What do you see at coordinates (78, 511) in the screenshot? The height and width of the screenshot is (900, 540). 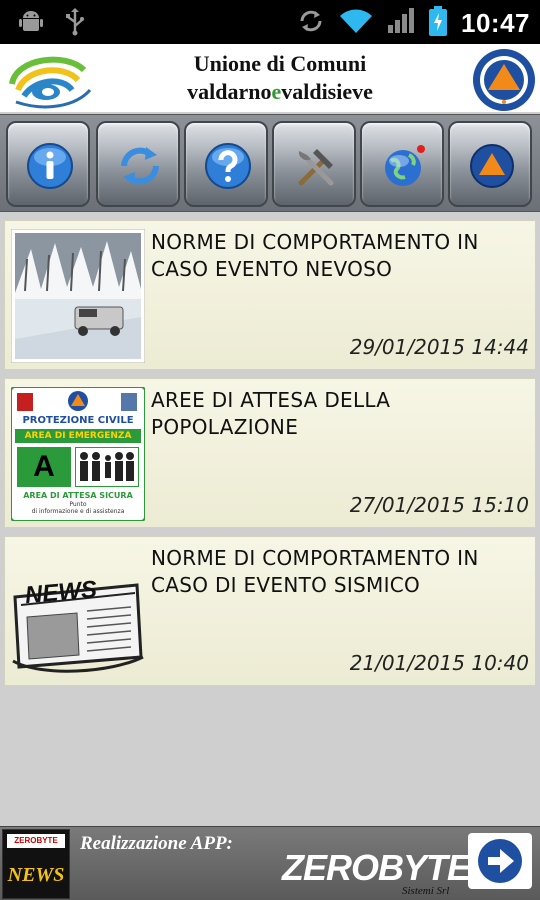 I see `sign-small2: di informazione e di assistenza` at bounding box center [78, 511].